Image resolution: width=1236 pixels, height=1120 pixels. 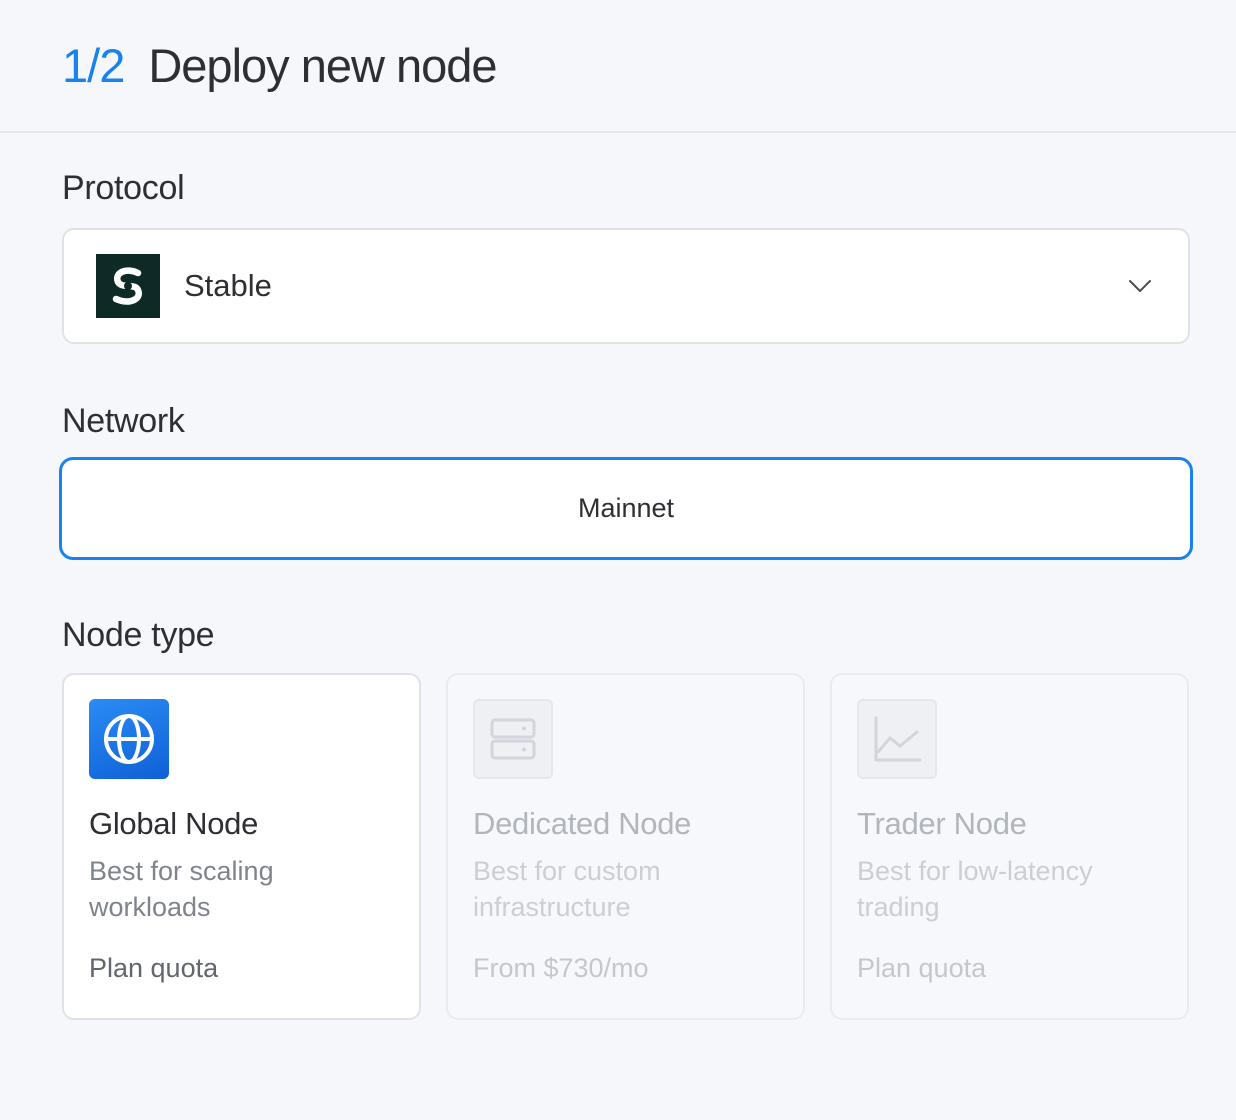 I want to click on protocol-select: Stable, so click(x=626, y=286).